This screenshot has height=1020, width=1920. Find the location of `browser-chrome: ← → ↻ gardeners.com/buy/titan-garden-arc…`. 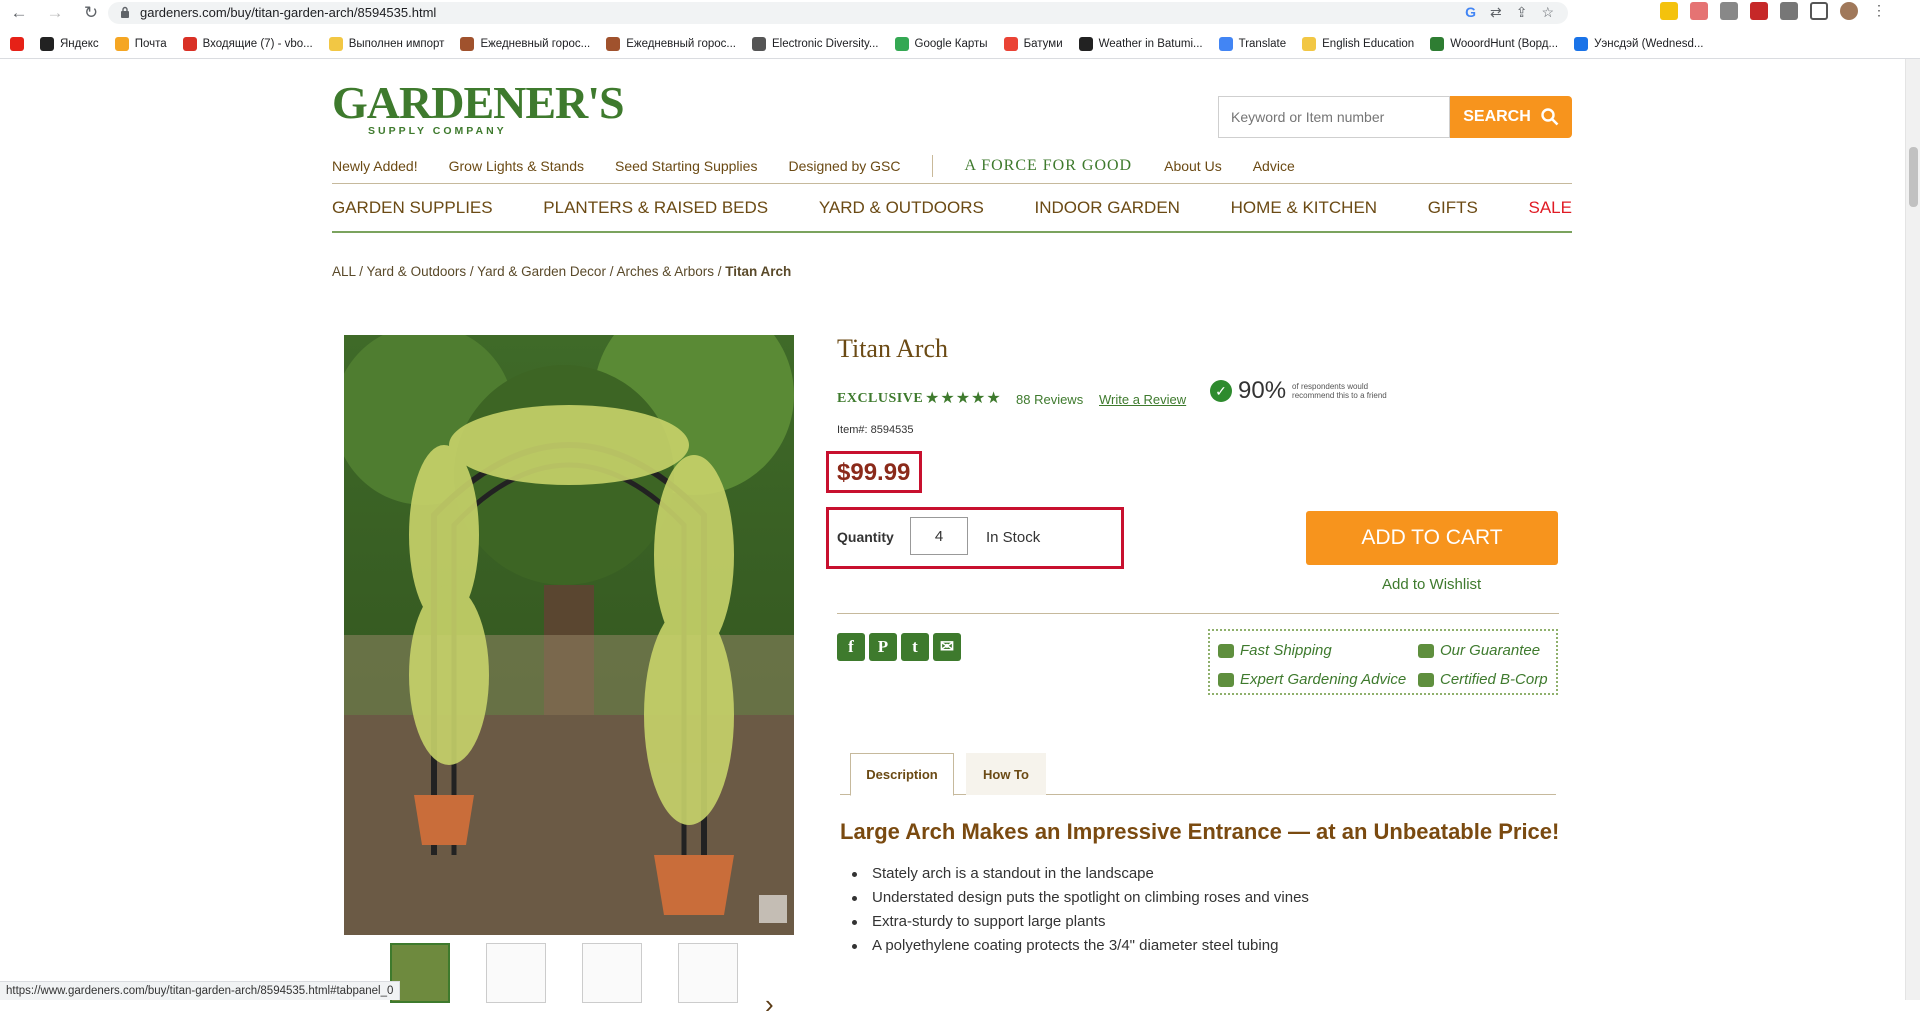

browser-chrome: ← → ↻ gardeners.com/buy/titan-garden-arc… is located at coordinates (960, 29).